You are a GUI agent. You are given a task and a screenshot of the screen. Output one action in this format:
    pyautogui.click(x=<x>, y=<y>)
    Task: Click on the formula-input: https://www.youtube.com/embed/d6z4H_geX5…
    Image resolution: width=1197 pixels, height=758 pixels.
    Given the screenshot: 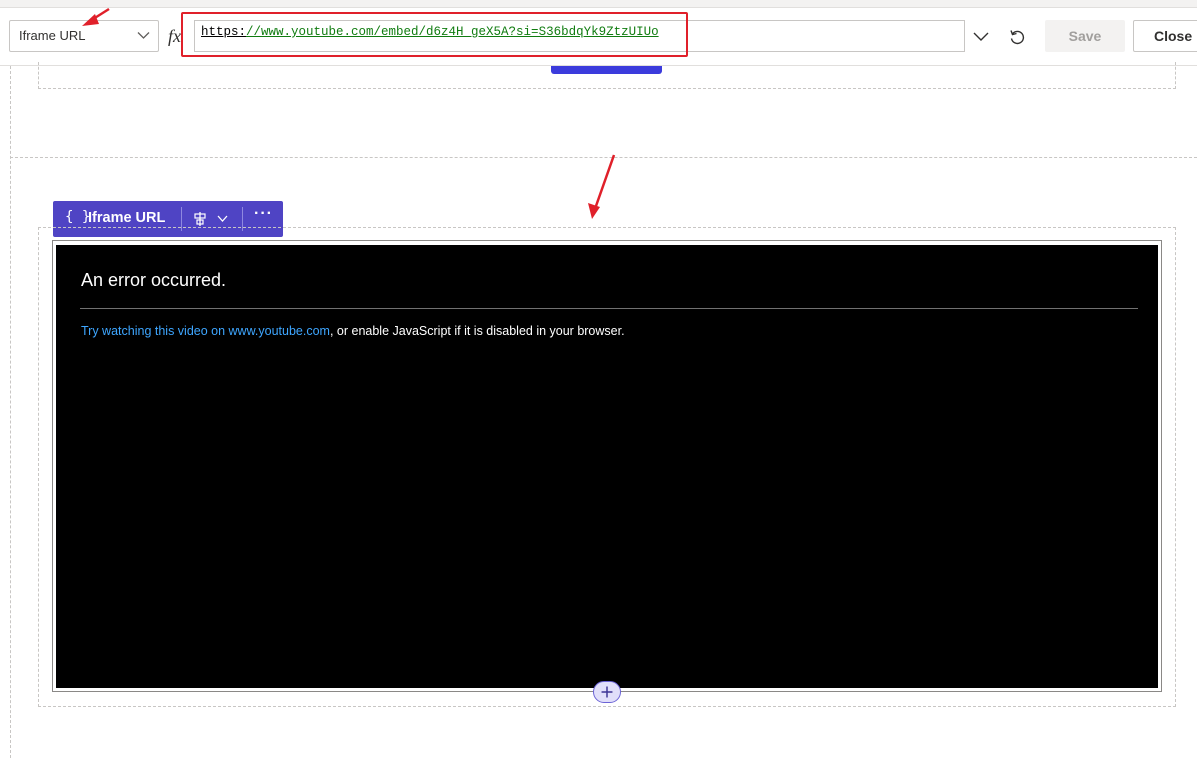 What is the action you would take?
    pyautogui.click(x=579, y=36)
    